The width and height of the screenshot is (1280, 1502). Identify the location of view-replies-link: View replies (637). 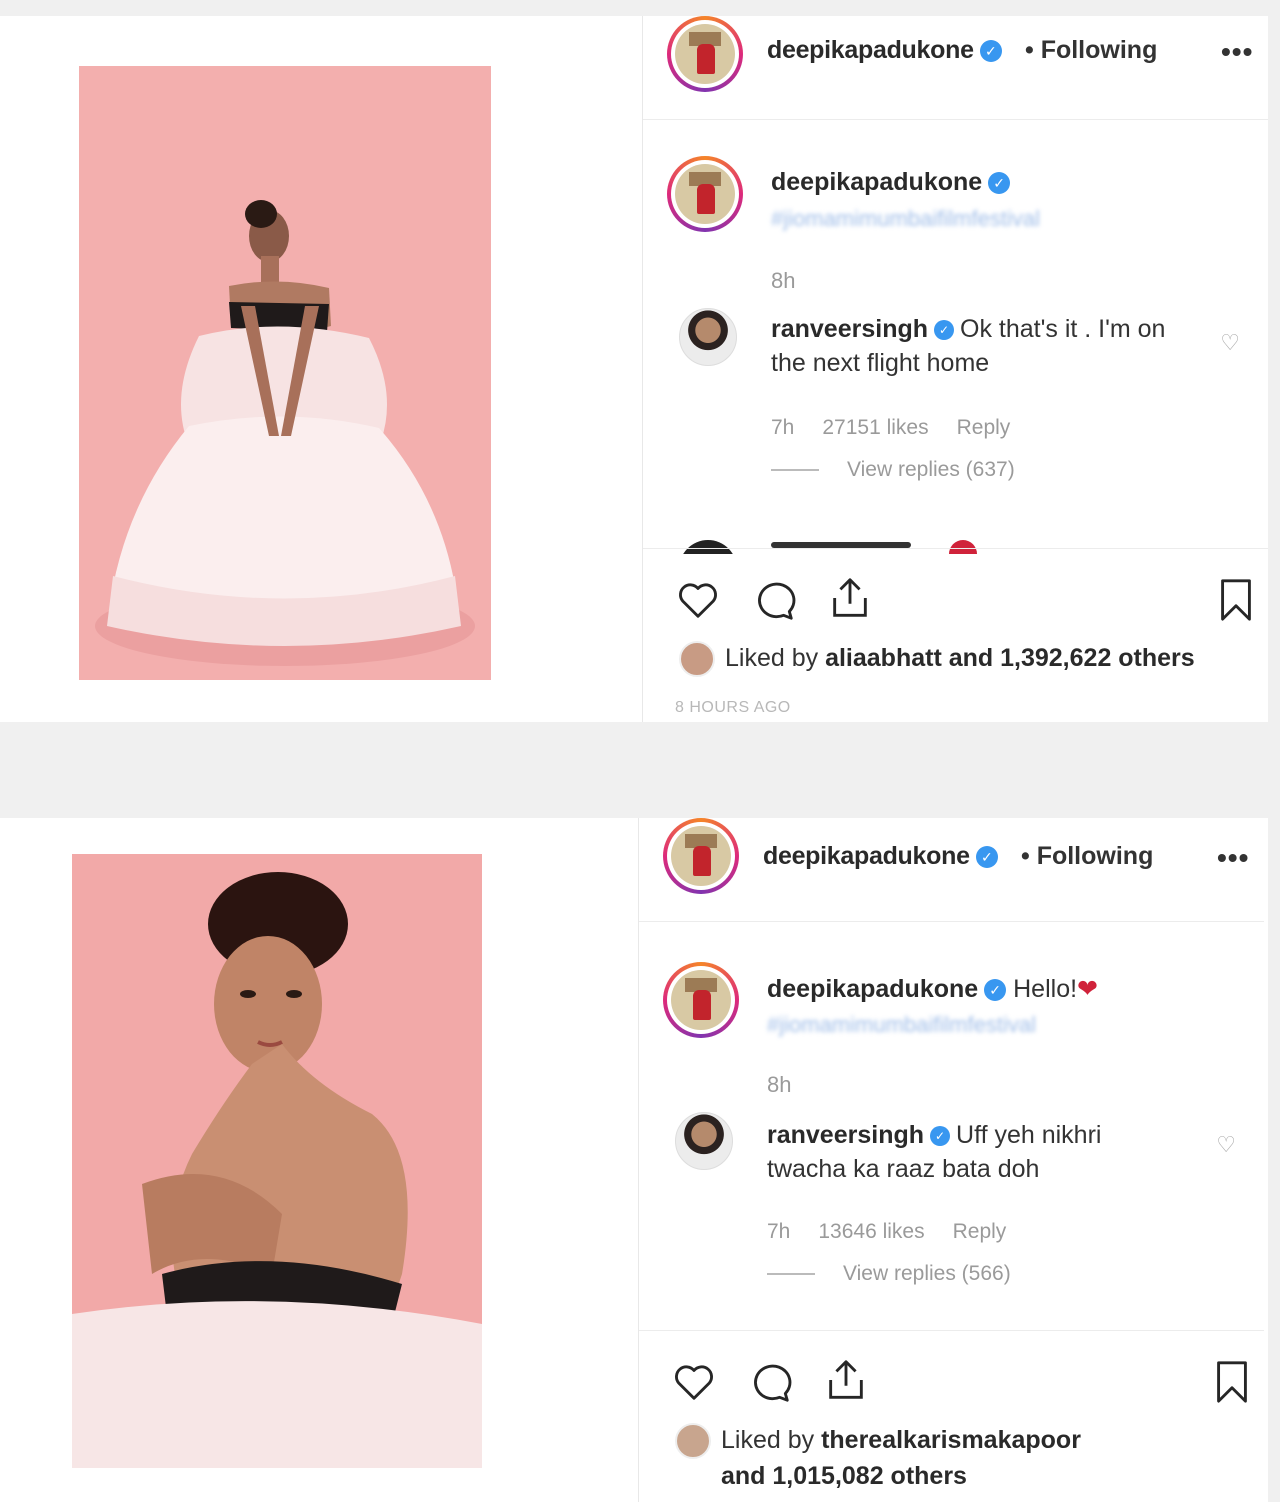
(893, 470).